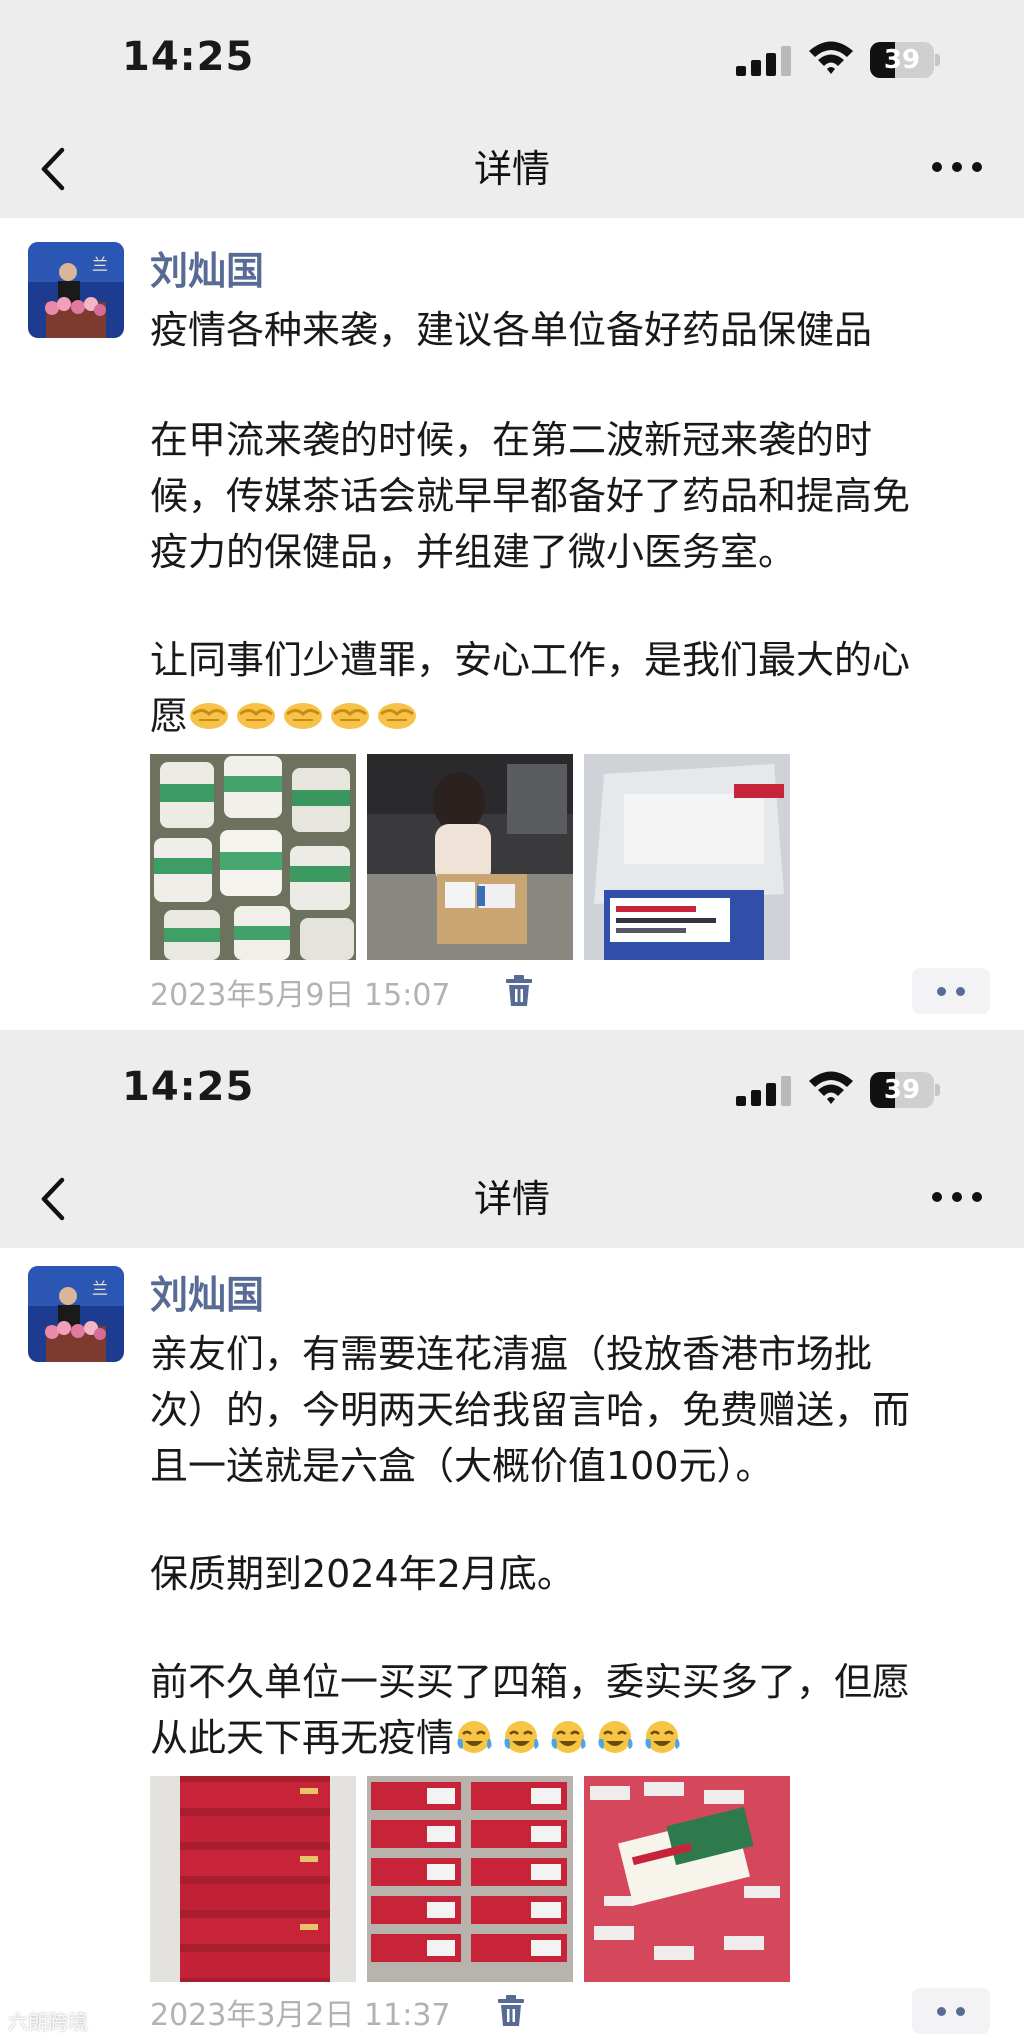  Describe the element at coordinates (511, 440) in the screenshot. I see `post-text-line: 在甲流来袭的时候，在第二波新冠来袭的时` at that location.